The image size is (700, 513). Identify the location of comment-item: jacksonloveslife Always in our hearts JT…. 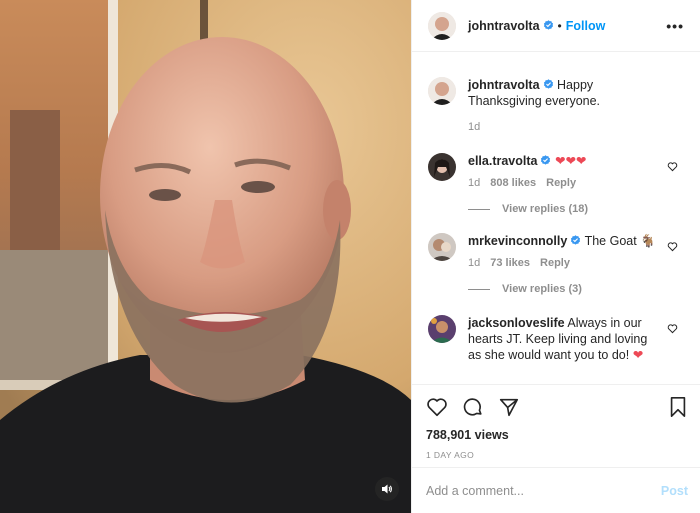
(556, 339).